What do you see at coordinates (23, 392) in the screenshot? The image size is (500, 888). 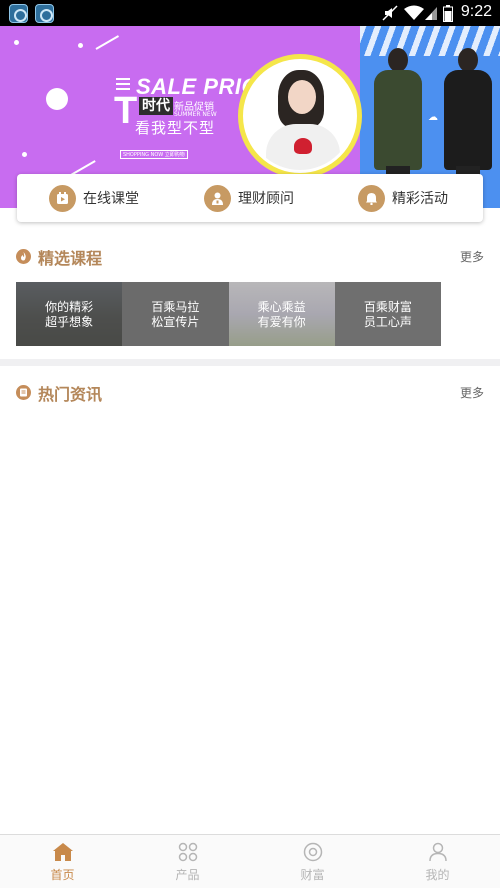 I see `document-icon` at bounding box center [23, 392].